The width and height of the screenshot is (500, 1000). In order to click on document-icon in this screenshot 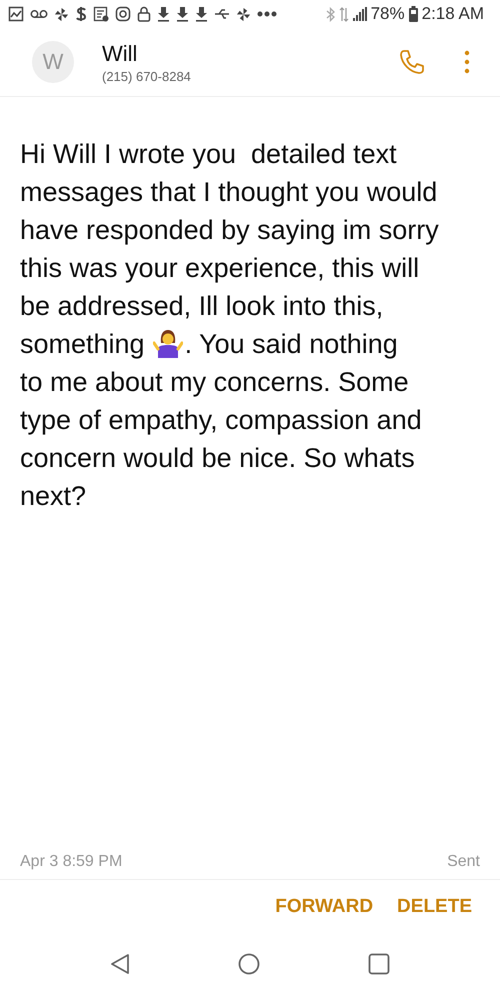, I will do `click(101, 14)`.